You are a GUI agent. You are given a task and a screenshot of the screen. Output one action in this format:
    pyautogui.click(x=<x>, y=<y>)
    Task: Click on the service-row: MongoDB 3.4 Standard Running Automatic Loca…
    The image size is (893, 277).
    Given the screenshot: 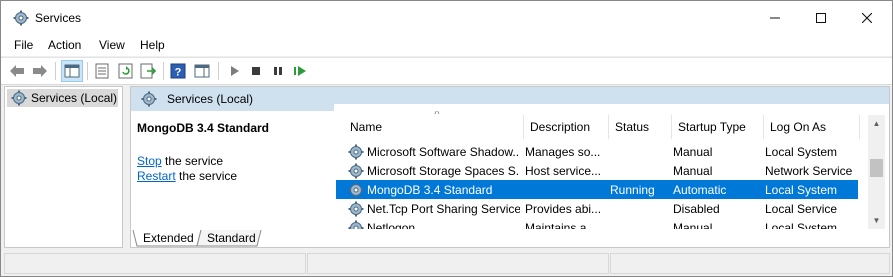 What is the action you would take?
    pyautogui.click(x=597, y=189)
    